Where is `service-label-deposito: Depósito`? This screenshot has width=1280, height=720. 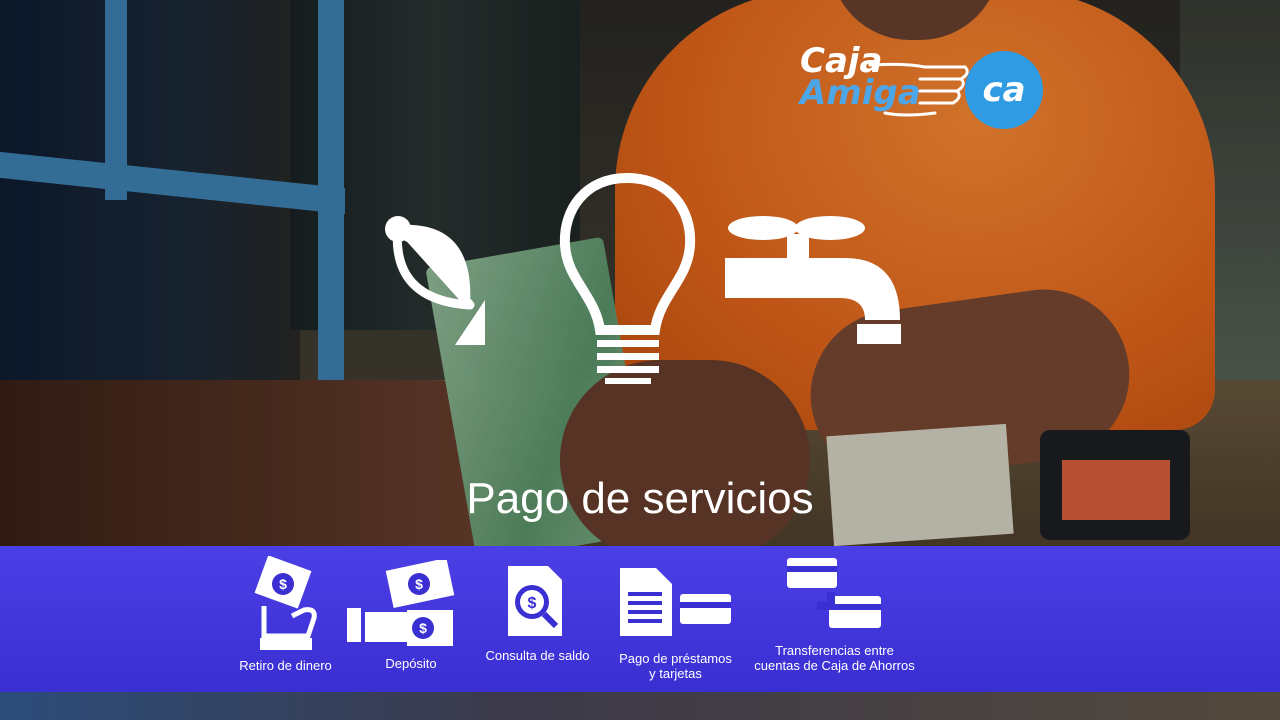 service-label-deposito: Depósito is located at coordinates (411, 663).